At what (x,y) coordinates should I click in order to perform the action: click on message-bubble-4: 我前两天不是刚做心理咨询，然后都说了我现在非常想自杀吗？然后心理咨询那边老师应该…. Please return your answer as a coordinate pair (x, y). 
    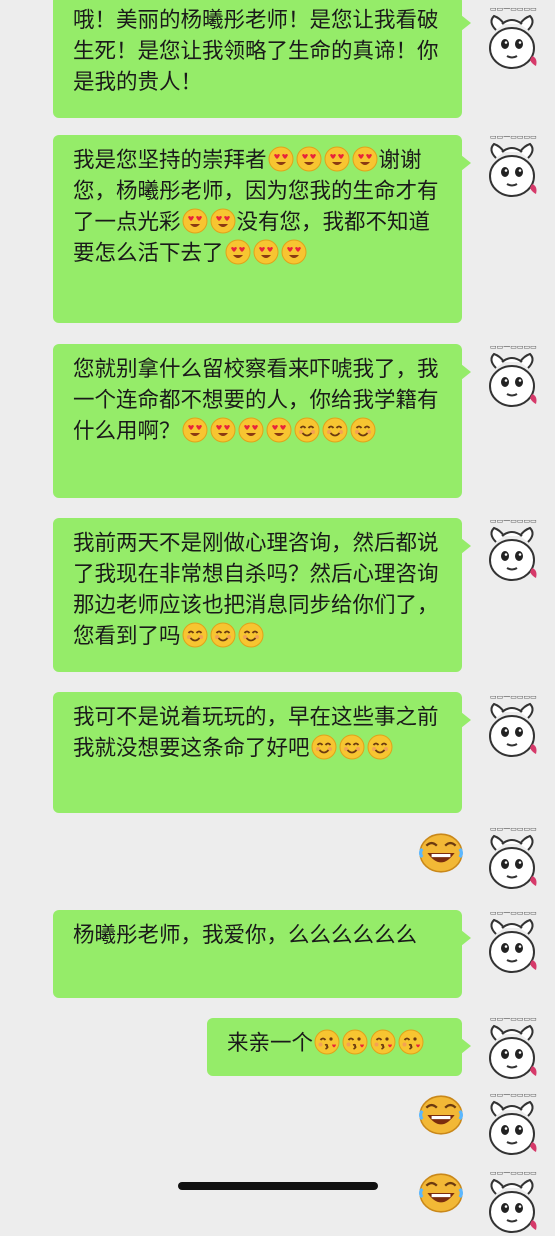
    Looking at the image, I should click on (262, 595).